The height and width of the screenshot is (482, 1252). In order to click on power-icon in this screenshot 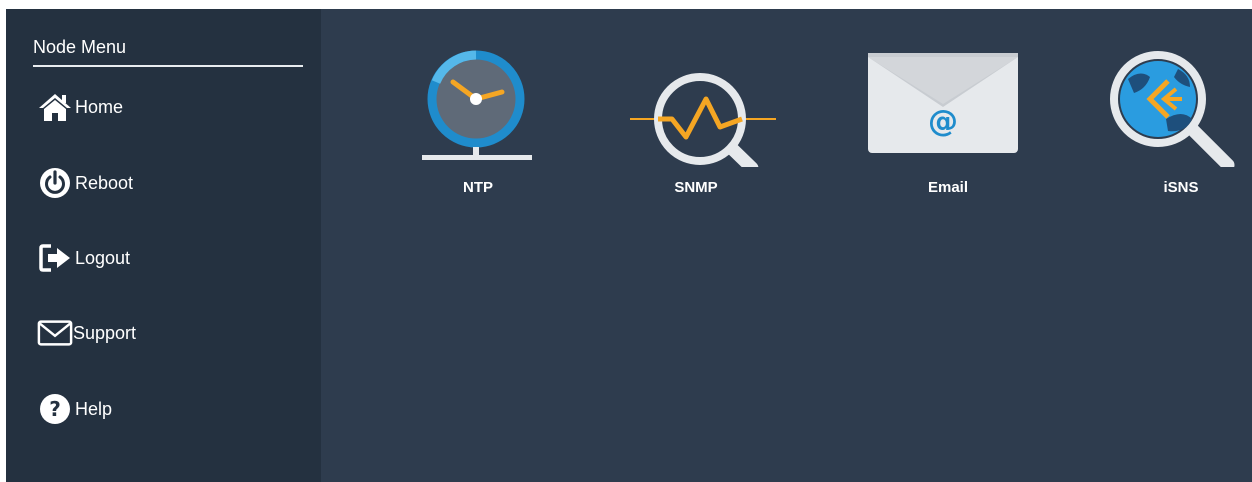, I will do `click(55, 183)`.